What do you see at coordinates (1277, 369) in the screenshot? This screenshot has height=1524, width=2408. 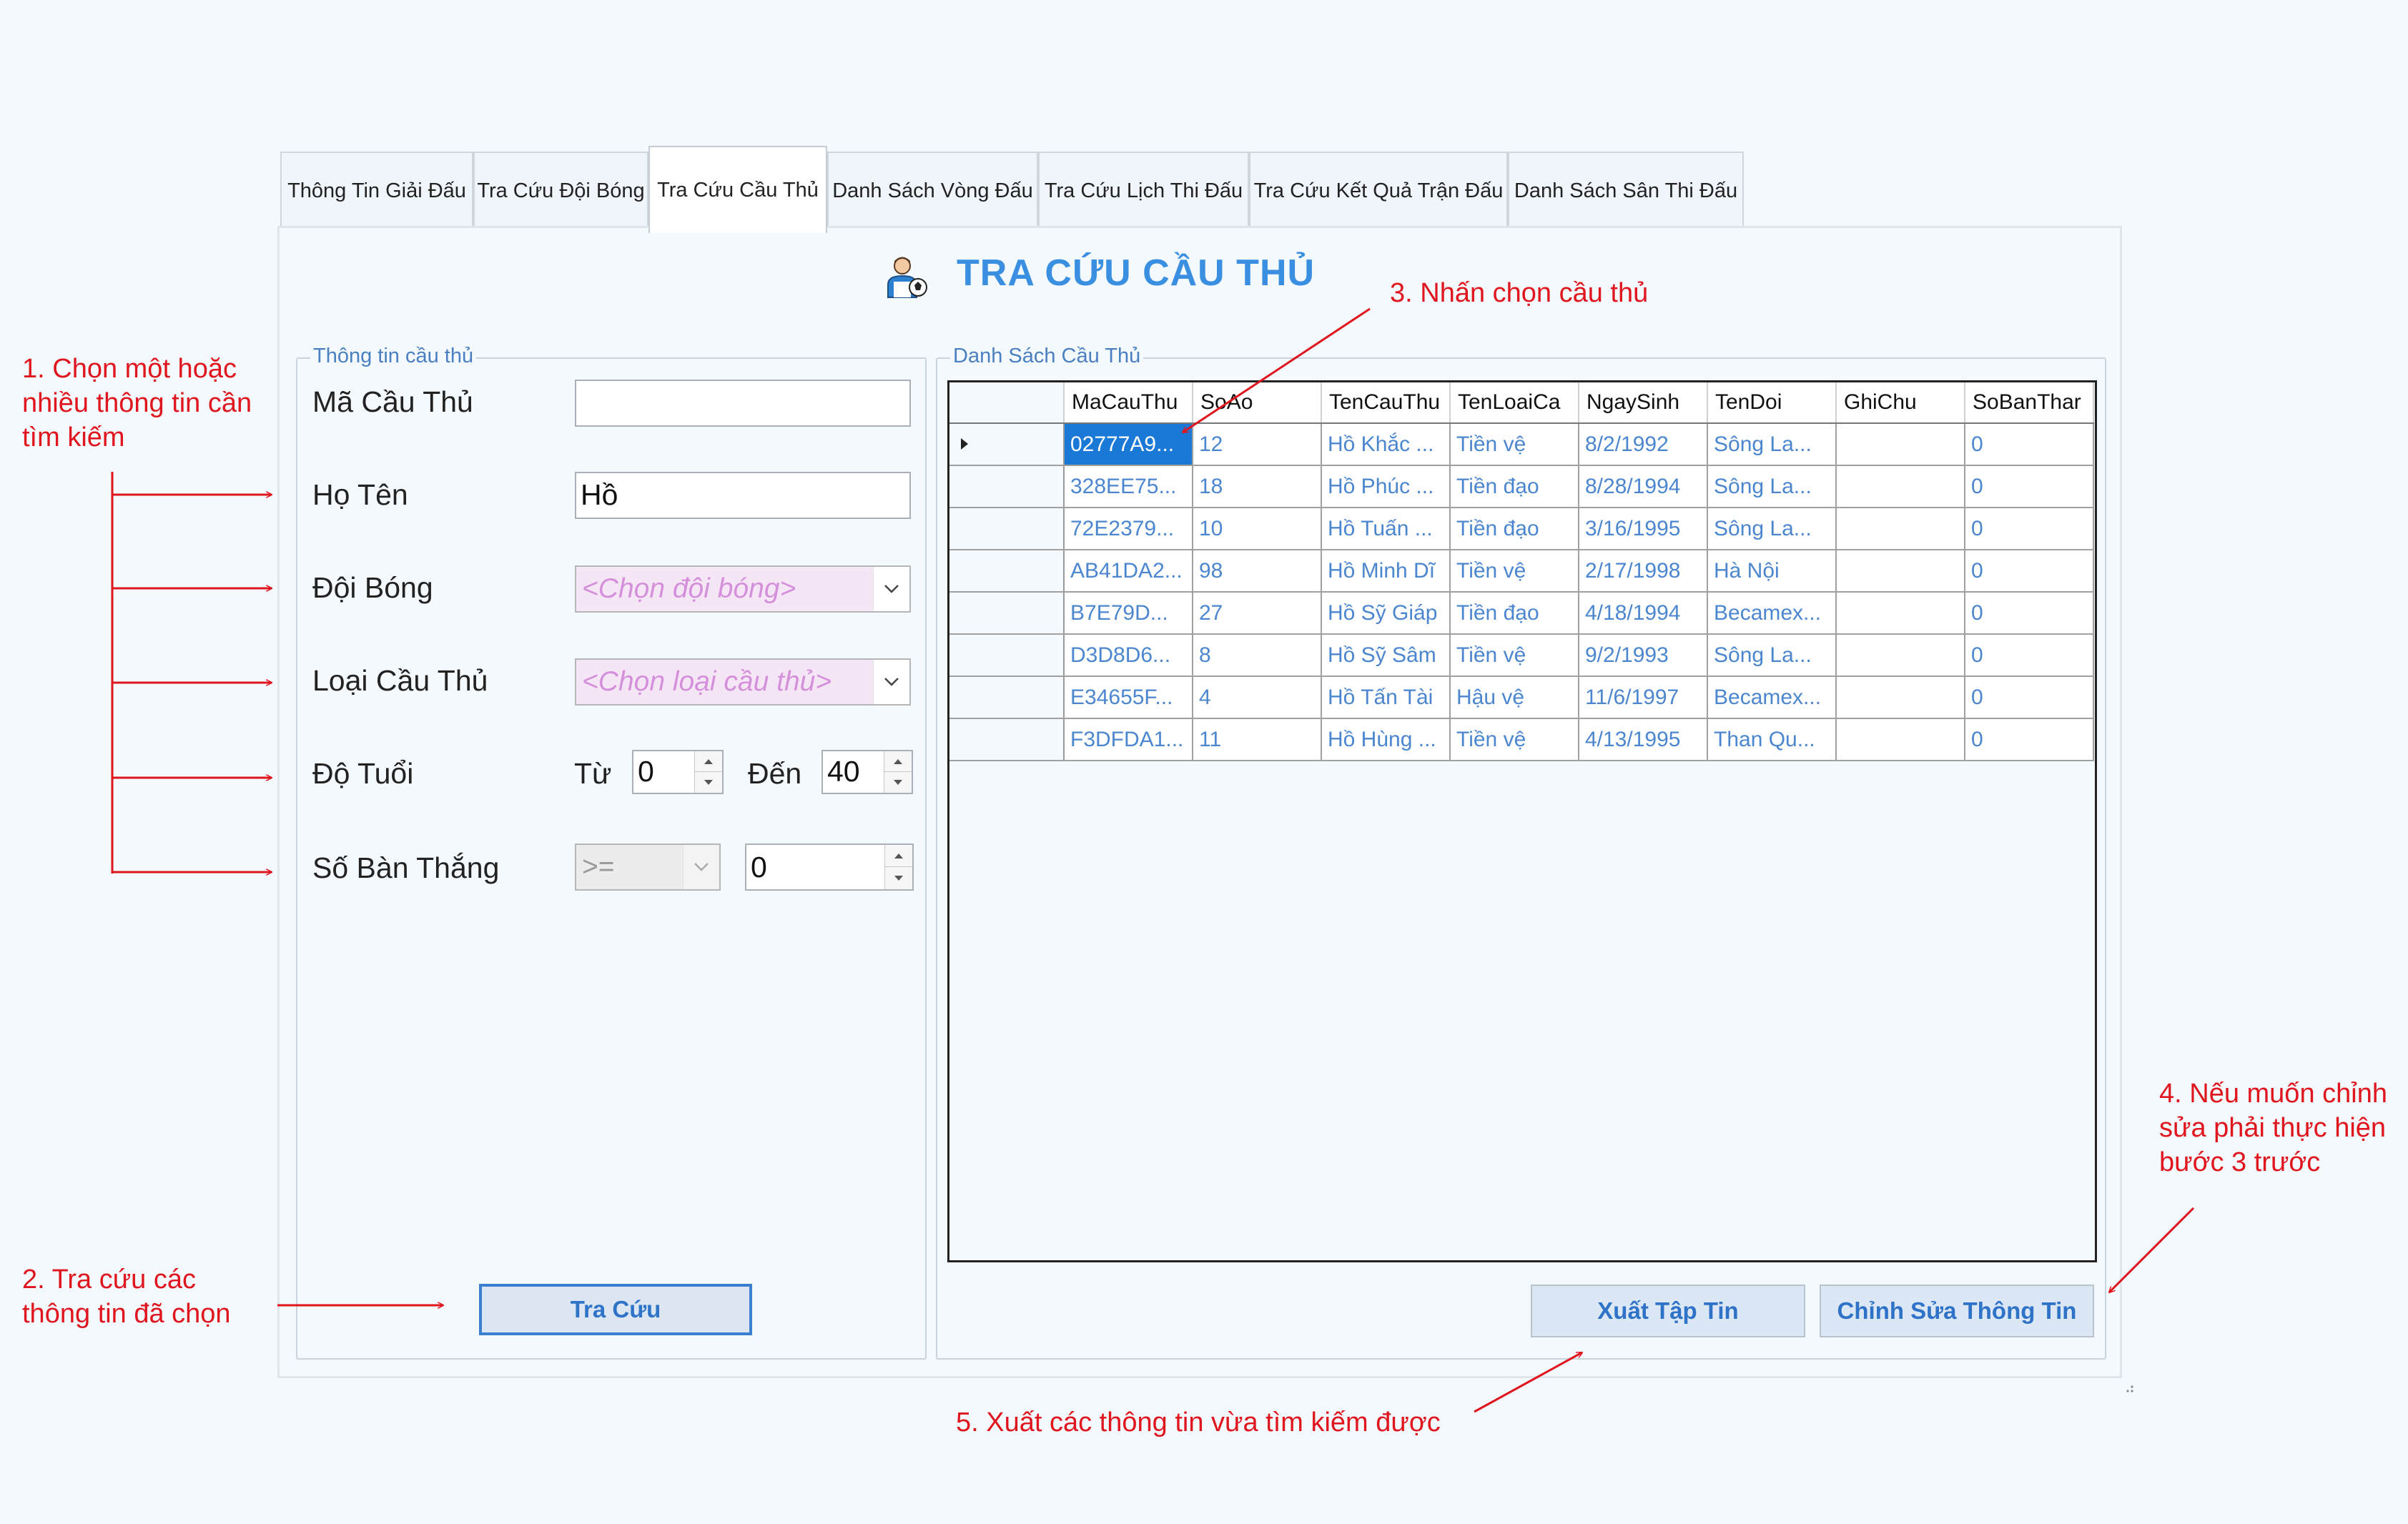 I see `arrow-select-player` at bounding box center [1277, 369].